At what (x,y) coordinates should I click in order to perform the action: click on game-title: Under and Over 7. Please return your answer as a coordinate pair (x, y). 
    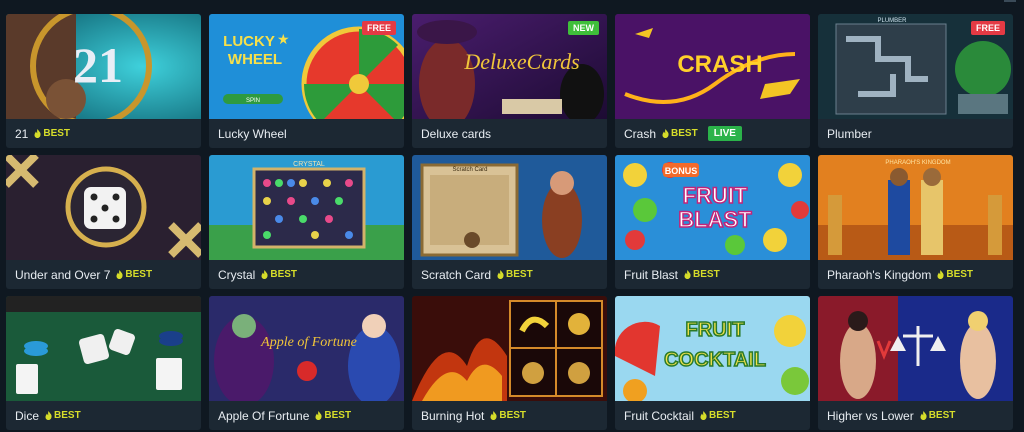
    Looking at the image, I should click on (63, 274).